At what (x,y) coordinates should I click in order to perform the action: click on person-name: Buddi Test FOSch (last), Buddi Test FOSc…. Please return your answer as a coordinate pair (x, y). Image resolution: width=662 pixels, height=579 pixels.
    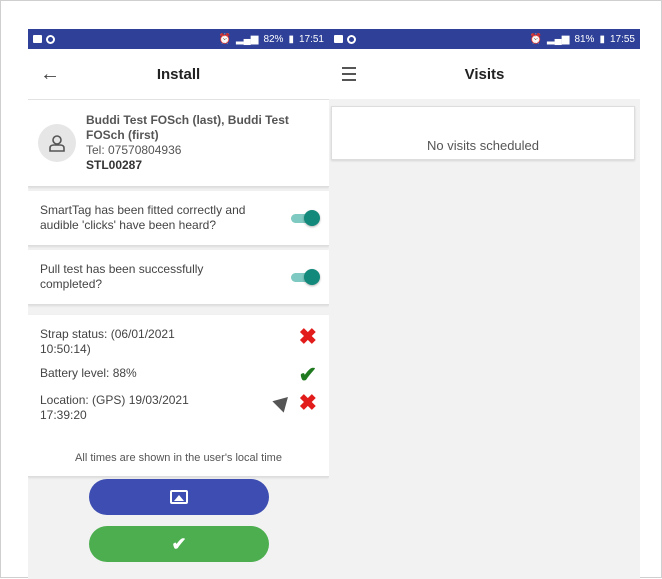
    Looking at the image, I should click on (187, 127).